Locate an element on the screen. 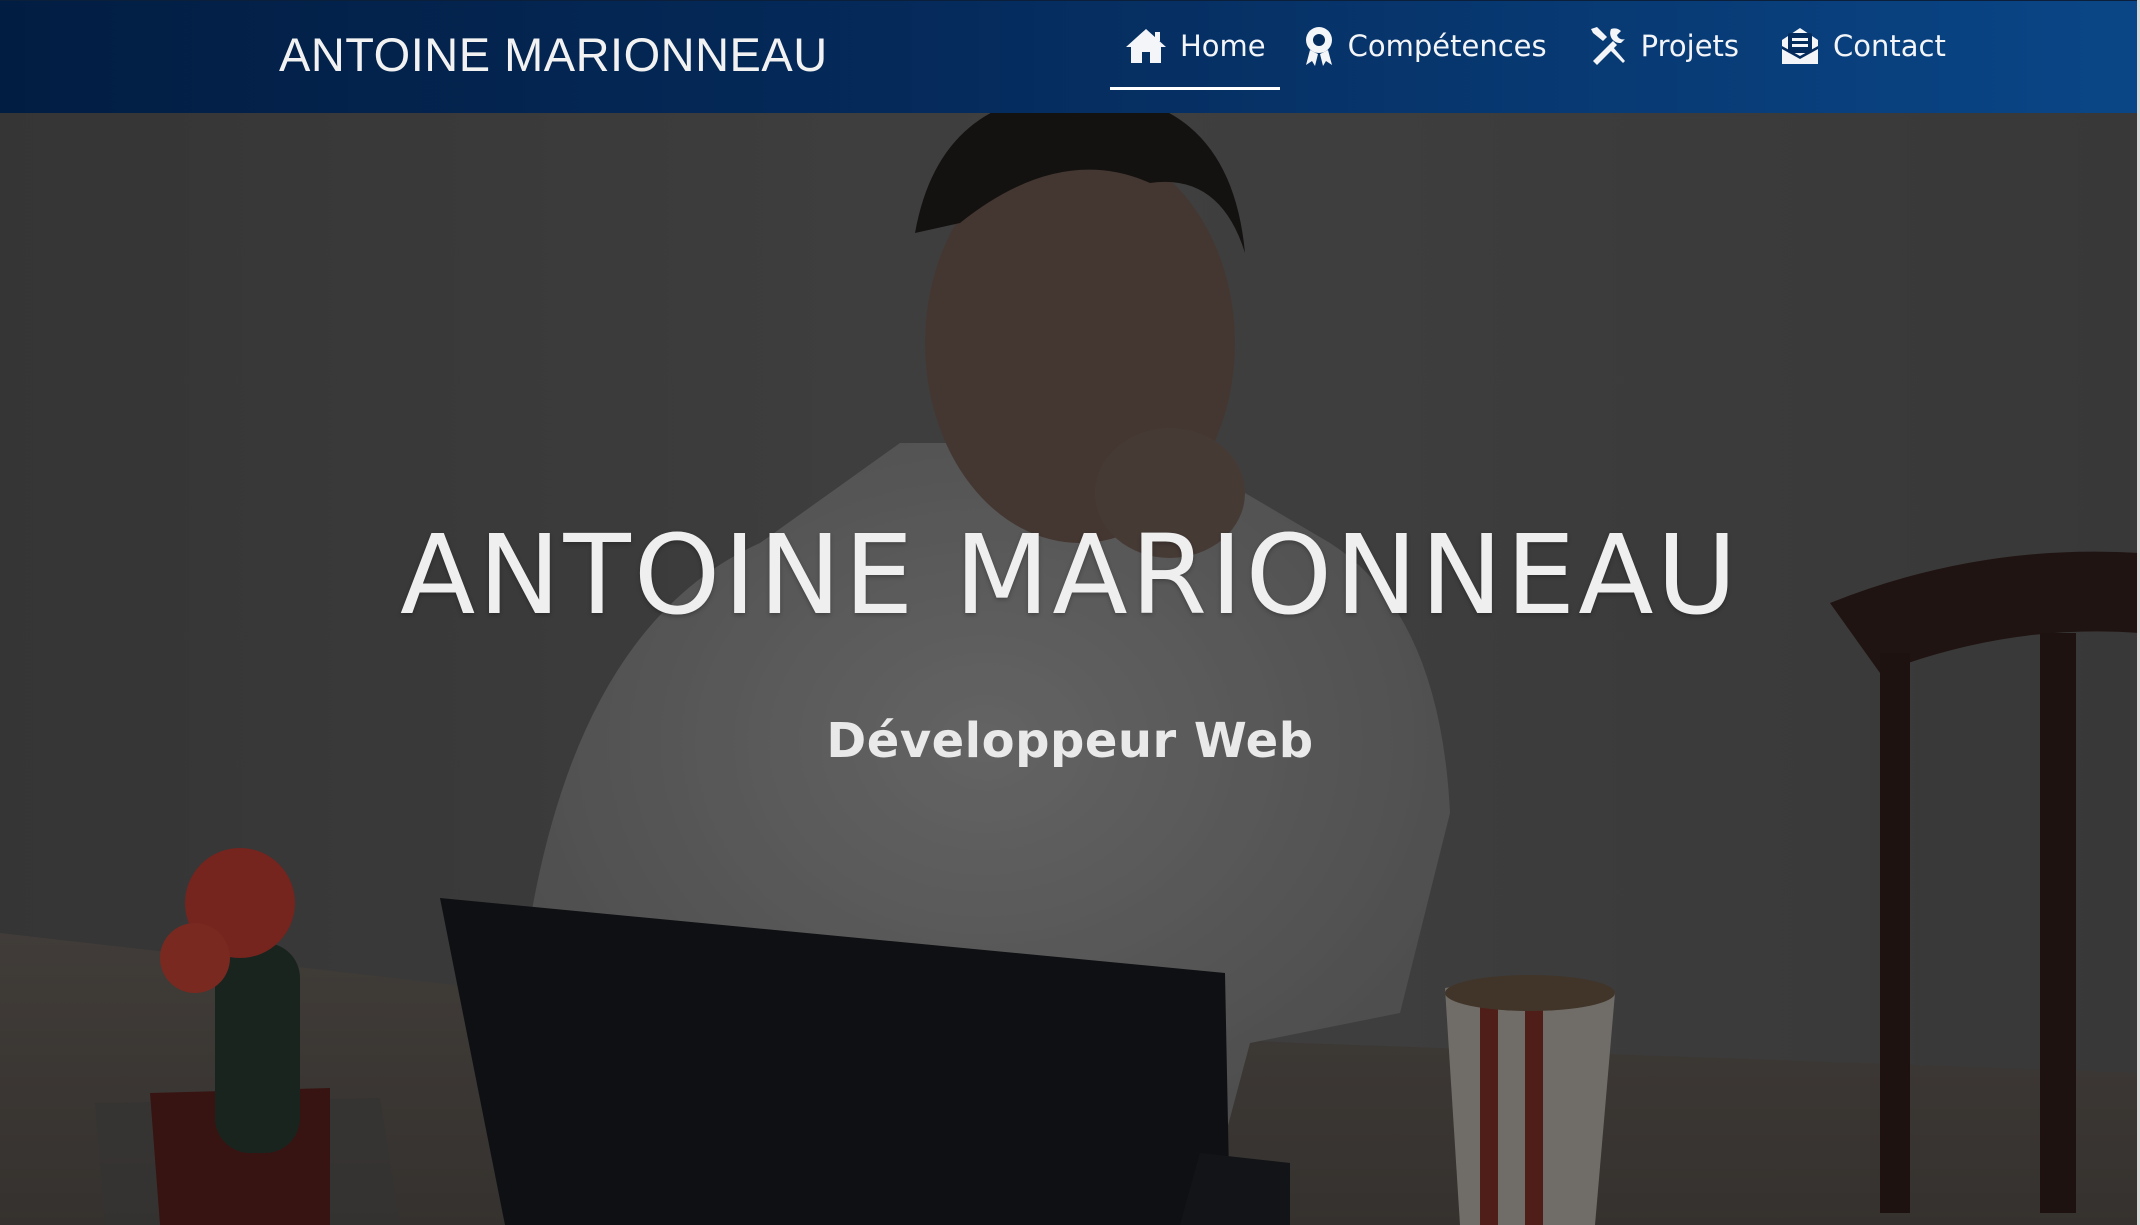  hero-subtitle: Développeur Web is located at coordinates (1070, 741).